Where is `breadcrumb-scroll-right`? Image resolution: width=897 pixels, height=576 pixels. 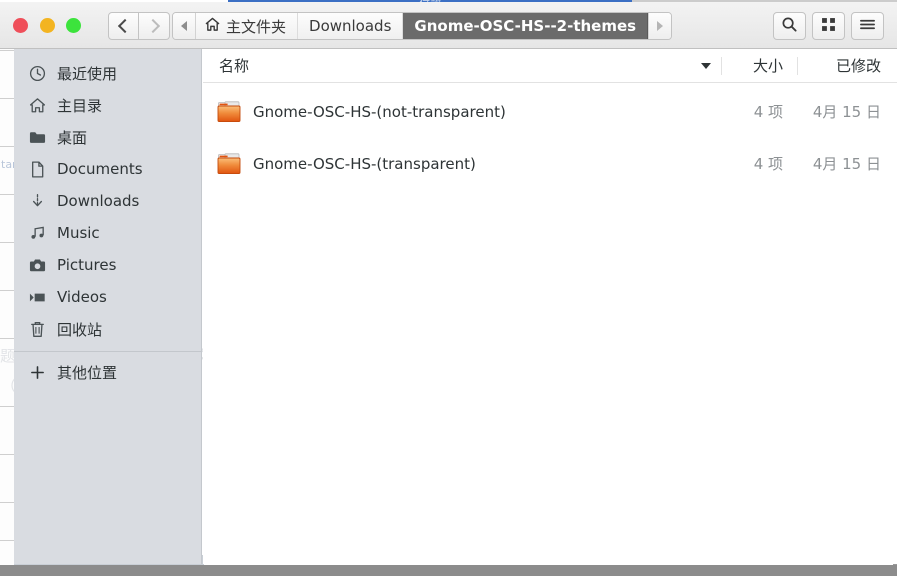
breadcrumb-scroll-right is located at coordinates (660, 26).